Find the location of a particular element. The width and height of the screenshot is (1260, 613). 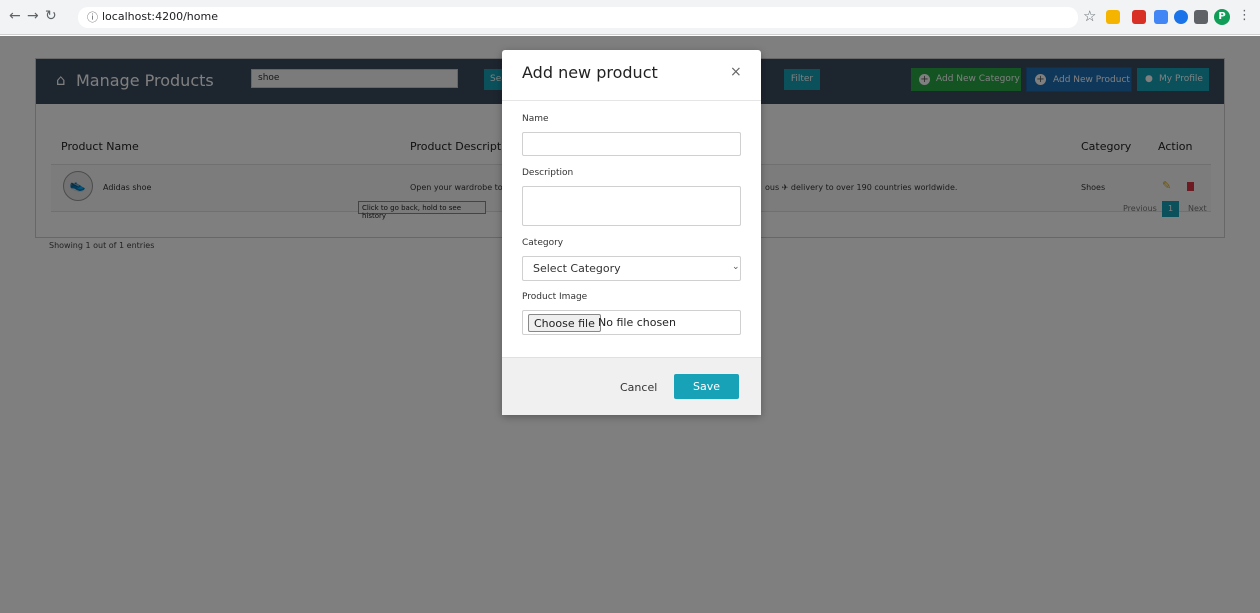

back-arrow-icon: ← is located at coordinates (15, 16).